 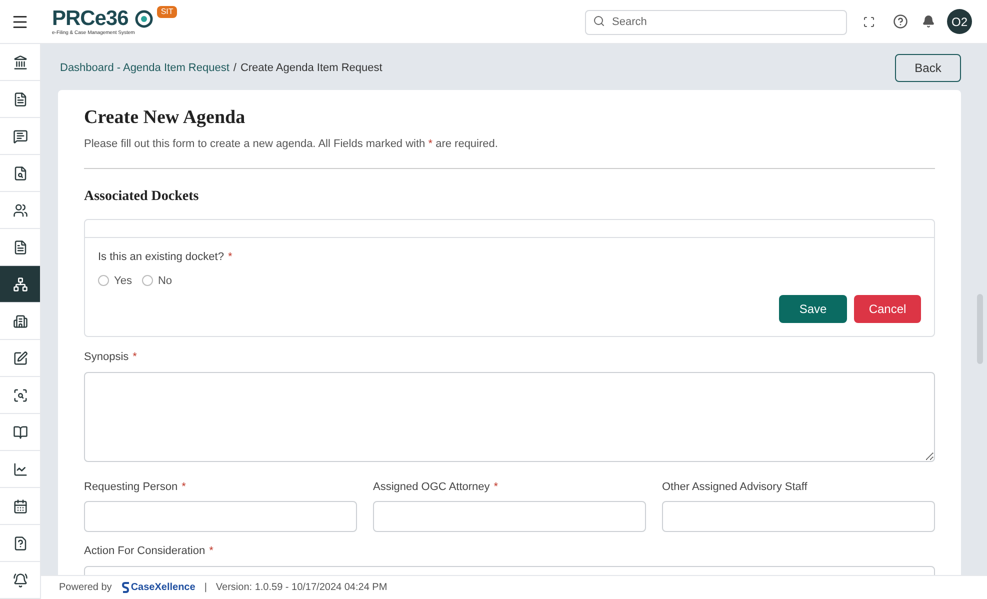 I want to click on version-text: Version: 1.0.59 - 10/17/2024 04:24 PM, so click(x=302, y=588).